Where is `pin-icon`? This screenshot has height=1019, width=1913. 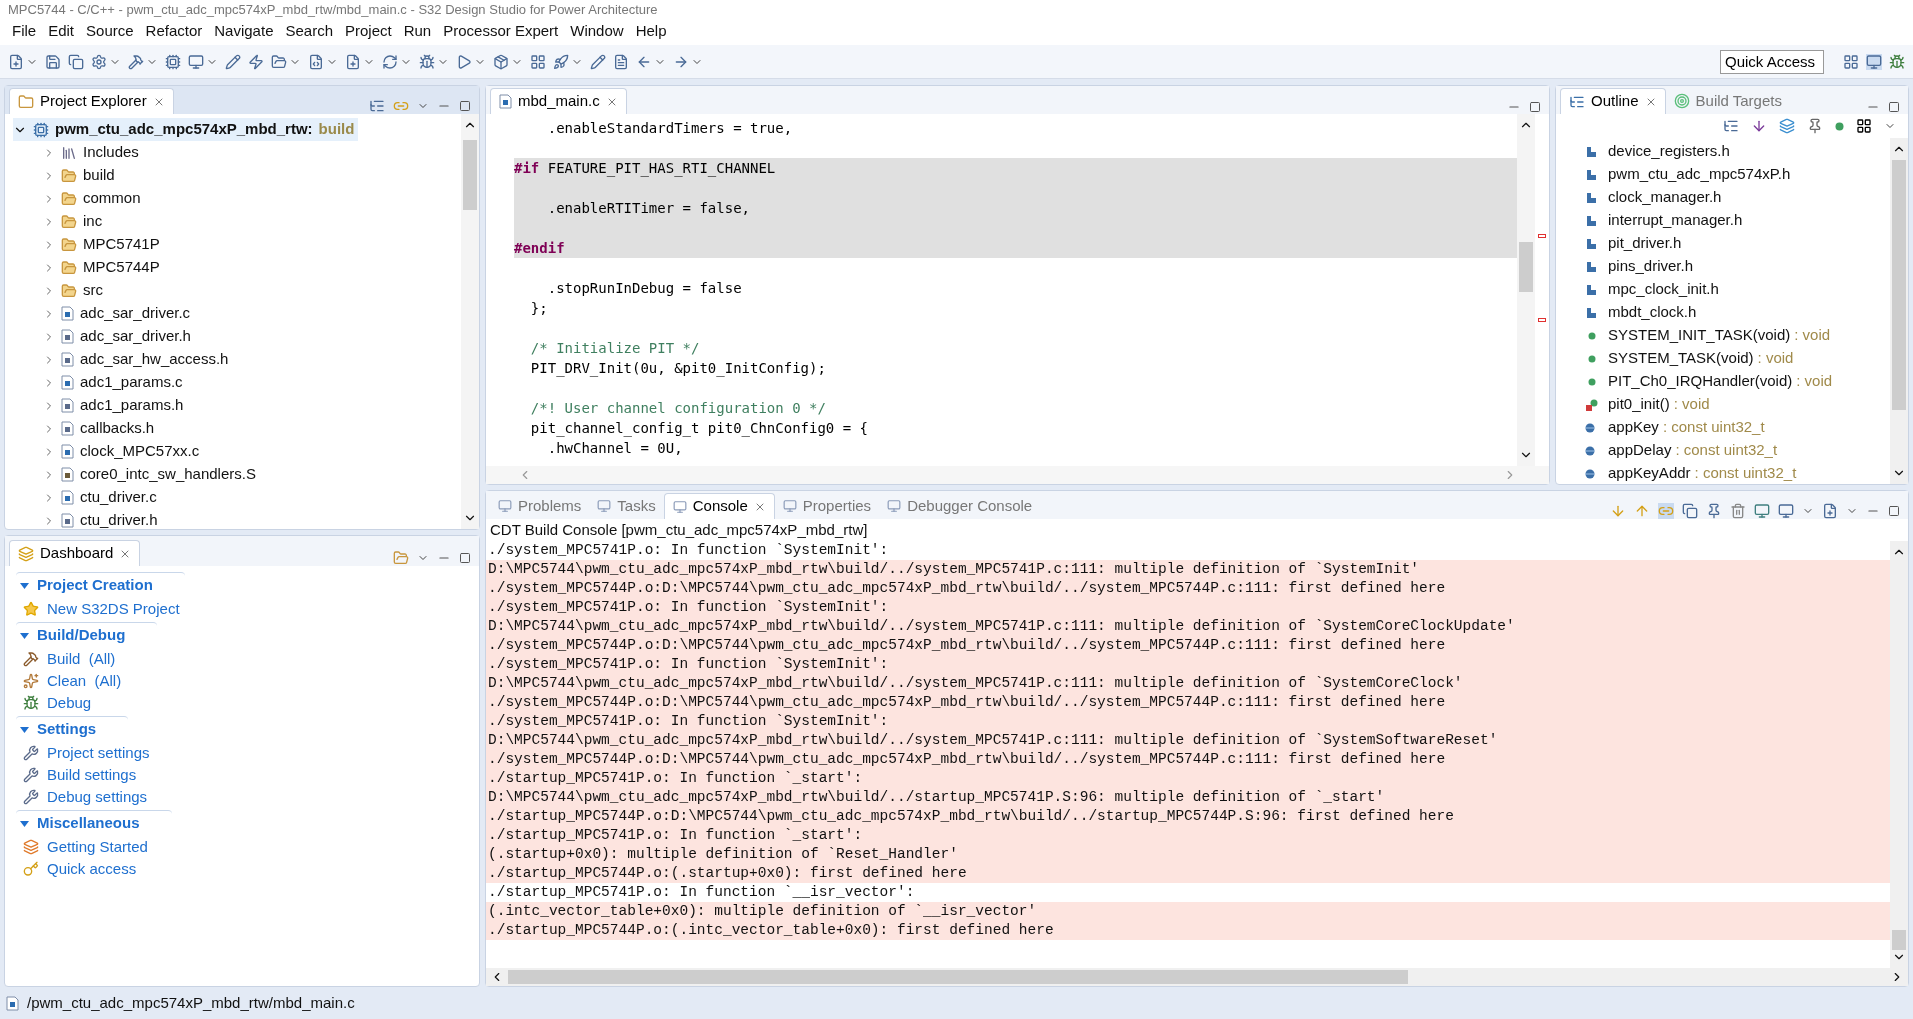
pin-icon is located at coordinates (1714, 511).